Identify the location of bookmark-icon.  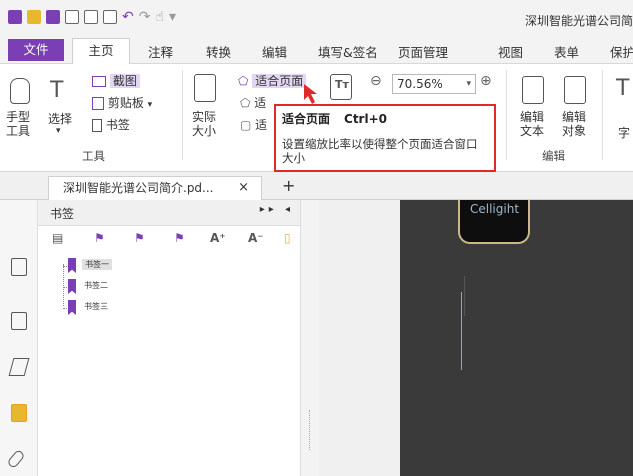
(97, 125).